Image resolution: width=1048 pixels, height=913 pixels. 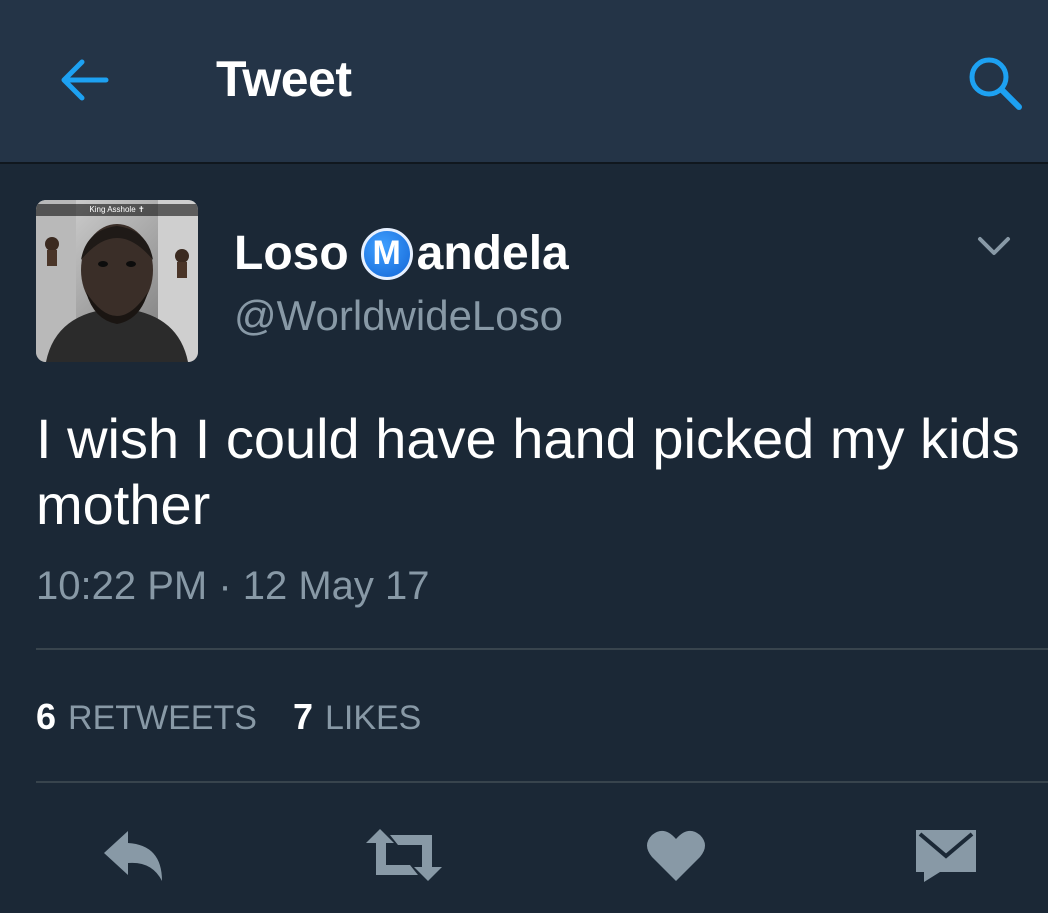 I want to click on search-icon, so click(x=995, y=83).